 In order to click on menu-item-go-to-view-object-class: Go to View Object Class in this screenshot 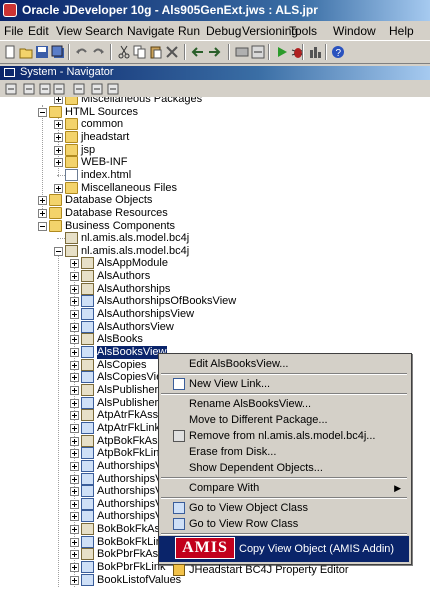, I will do `click(284, 508)`.